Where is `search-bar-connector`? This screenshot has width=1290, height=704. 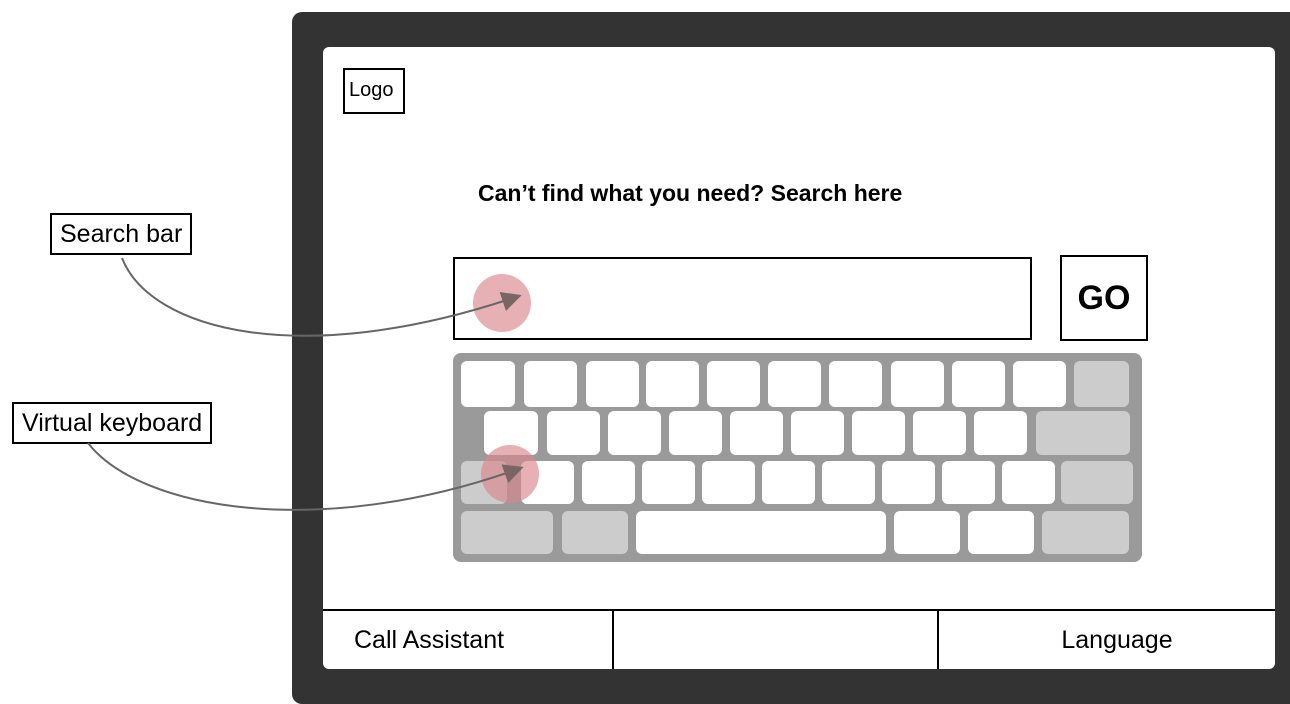 search-bar-connector is located at coordinates (321, 297).